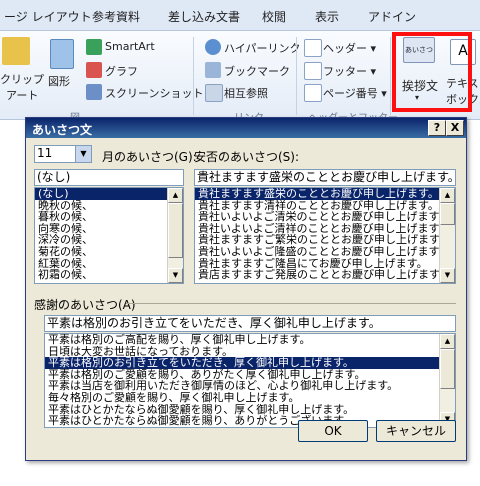 This screenshot has height=486, width=480. I want to click on clip-art-icon, so click(16, 51).